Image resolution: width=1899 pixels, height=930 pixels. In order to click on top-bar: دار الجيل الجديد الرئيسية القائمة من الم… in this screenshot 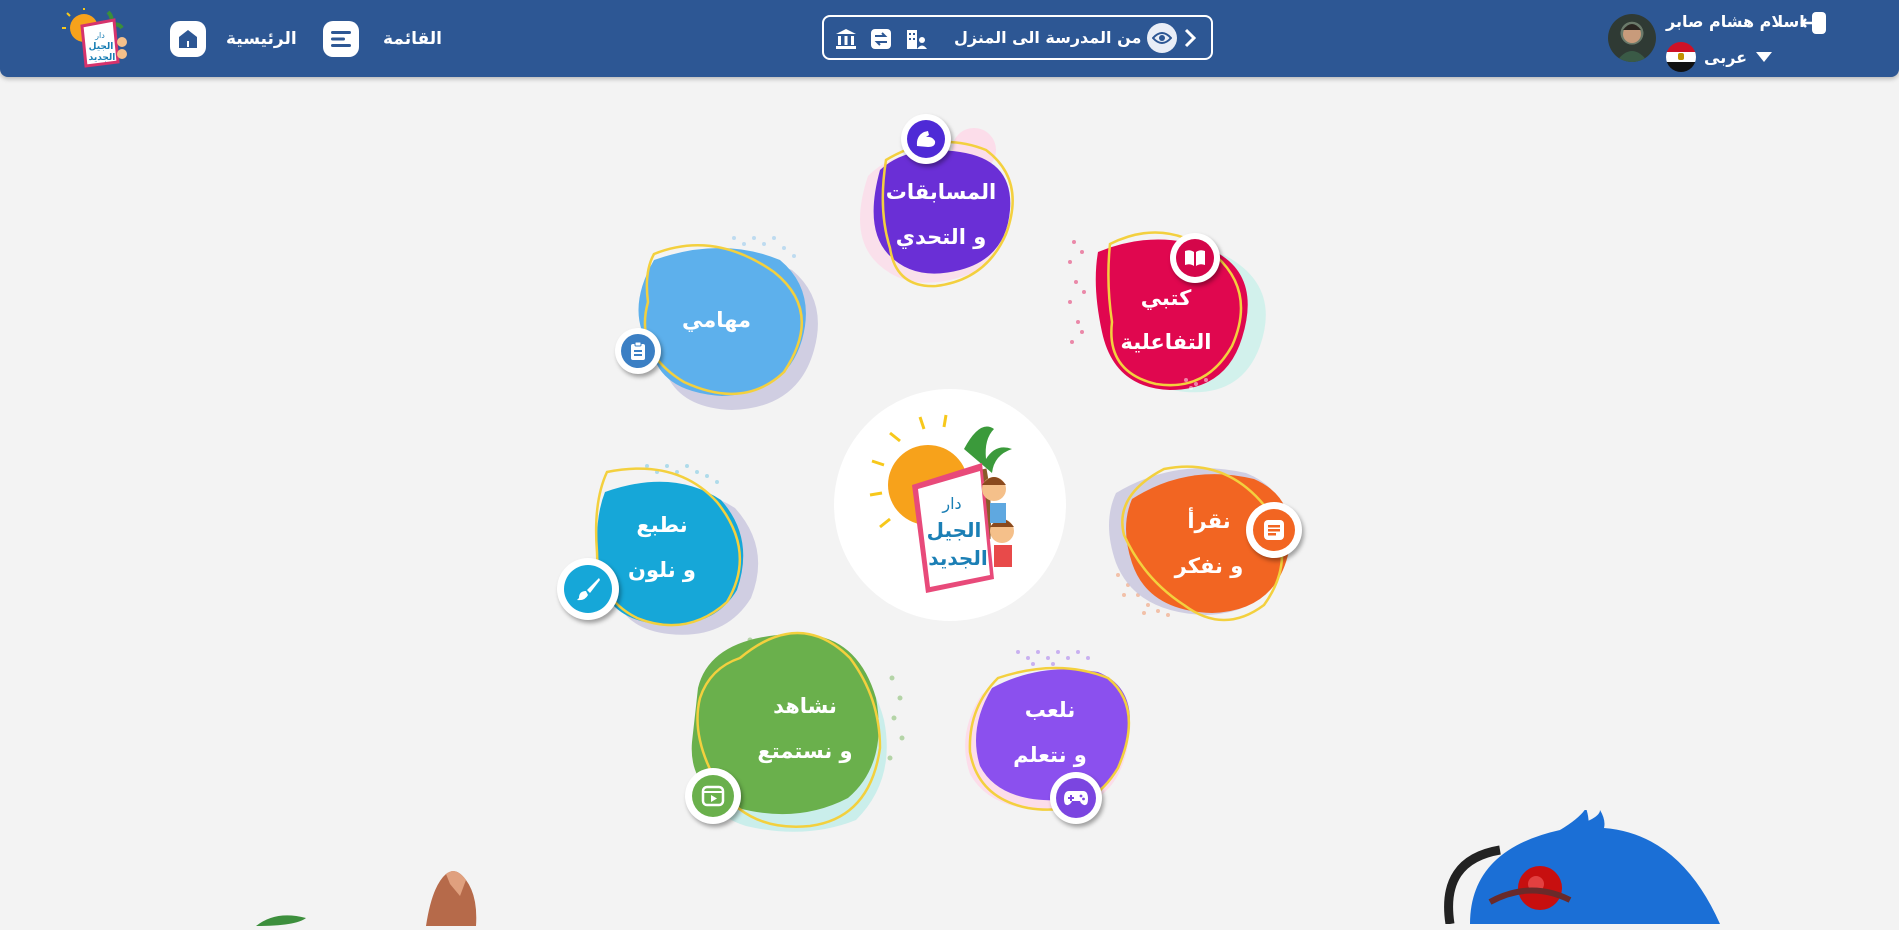, I will do `click(949, 38)`.